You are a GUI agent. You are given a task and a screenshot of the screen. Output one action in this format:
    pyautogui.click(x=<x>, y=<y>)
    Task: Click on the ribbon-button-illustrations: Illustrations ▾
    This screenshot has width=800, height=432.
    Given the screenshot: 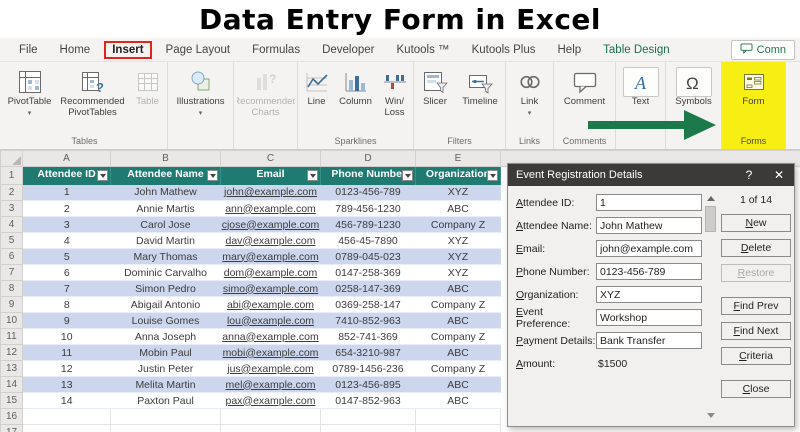 What is the action you would take?
    pyautogui.click(x=201, y=91)
    